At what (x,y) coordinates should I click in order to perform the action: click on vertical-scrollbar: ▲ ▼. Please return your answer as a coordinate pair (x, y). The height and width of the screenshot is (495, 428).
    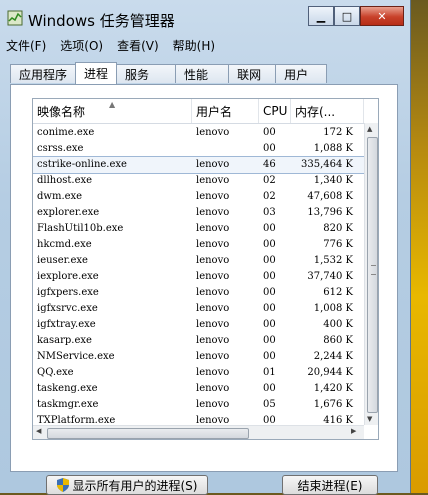
    Looking at the image, I should click on (371, 274).